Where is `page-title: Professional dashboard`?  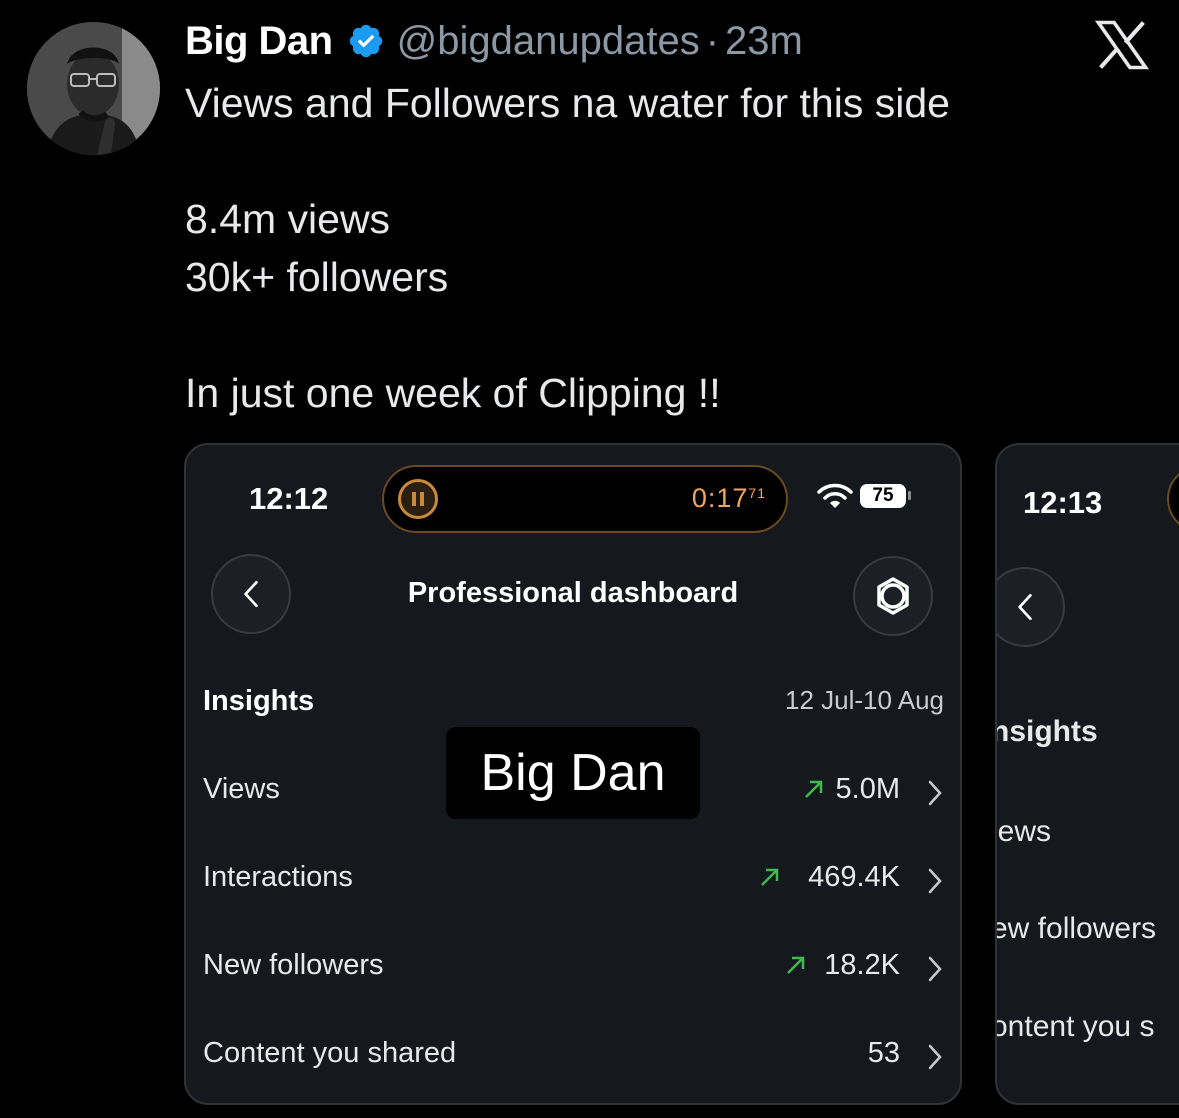
page-title: Professional dashboard is located at coordinates (573, 593).